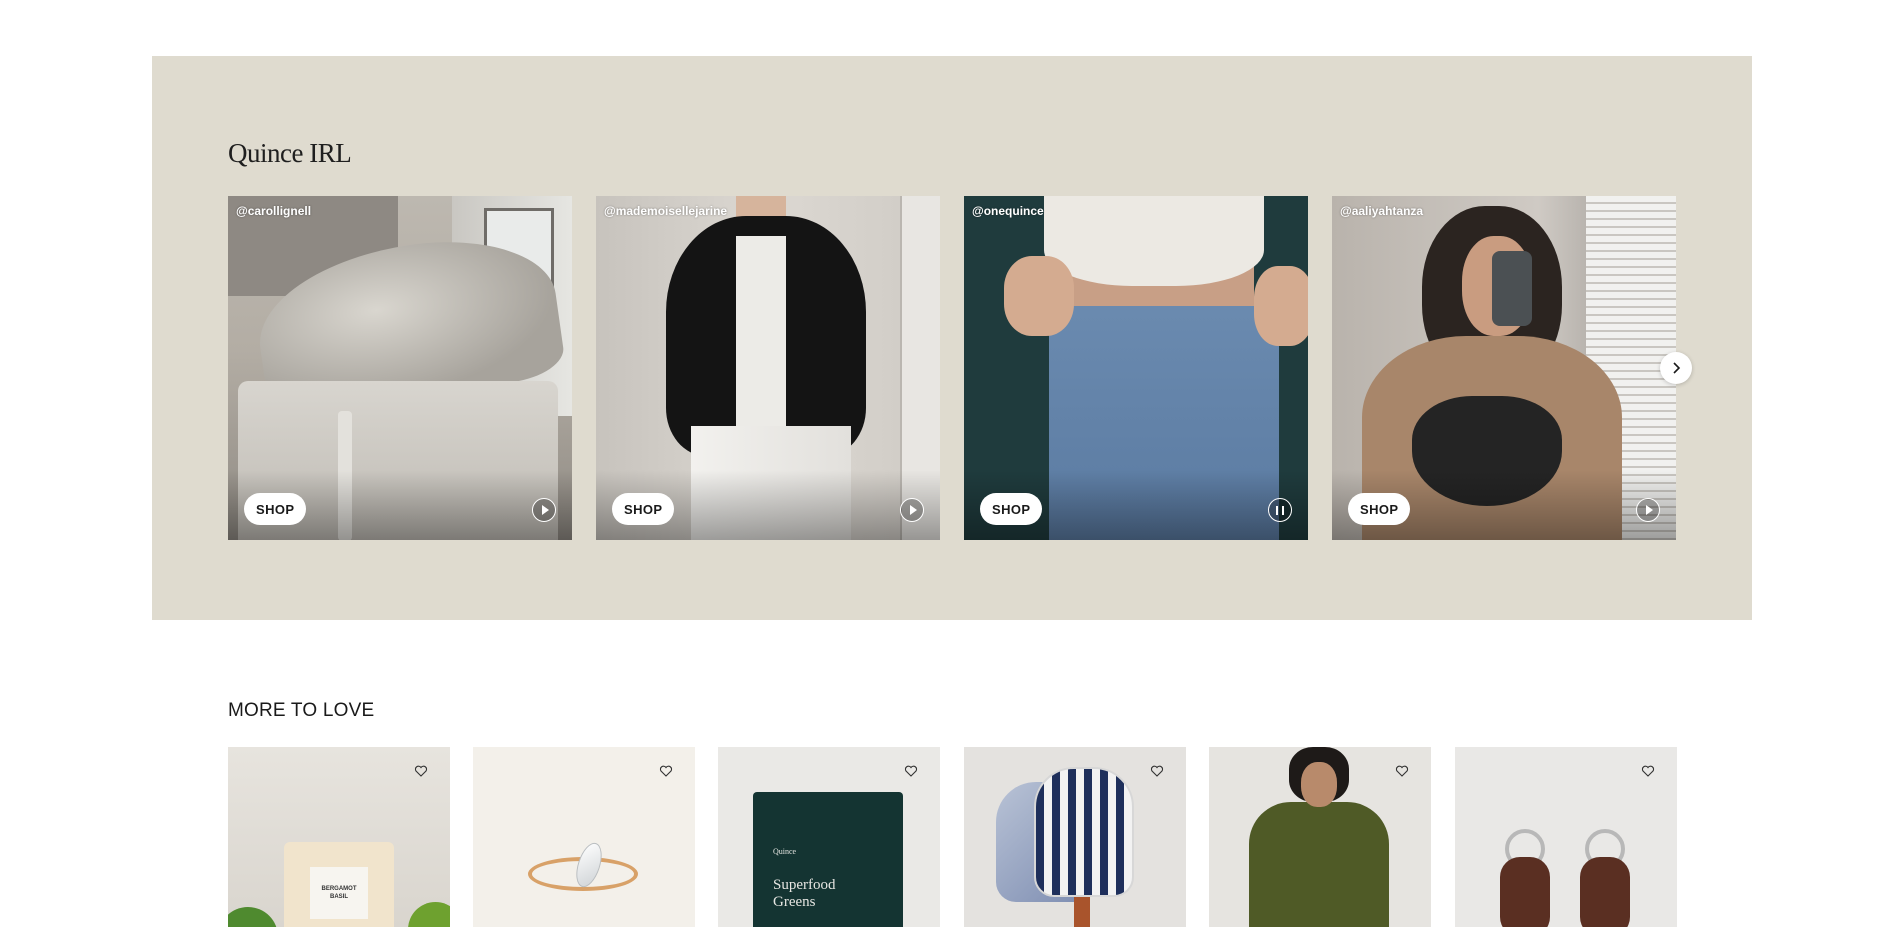 This screenshot has height=927, width=1903. I want to click on creator-handle: @mademoisellejarine, so click(666, 211).